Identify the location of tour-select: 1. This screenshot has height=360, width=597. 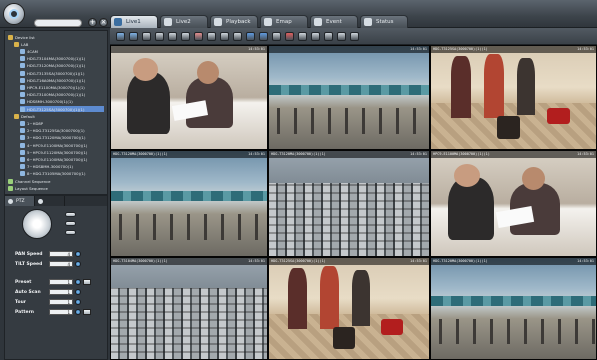
(61, 302).